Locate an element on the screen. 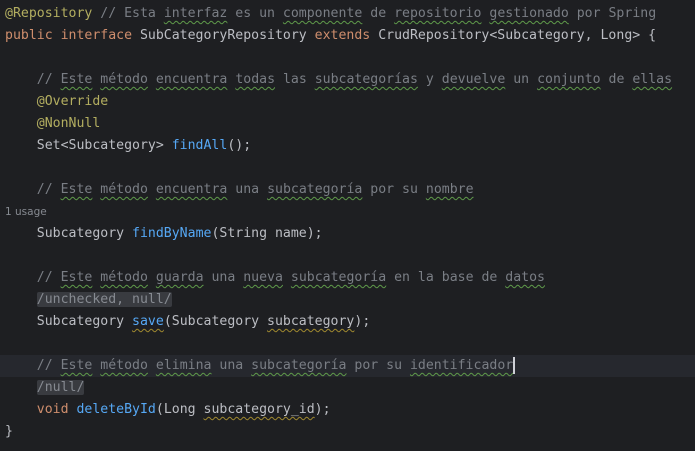 The height and width of the screenshot is (451, 695). code-token: identificador is located at coordinates (461, 365).